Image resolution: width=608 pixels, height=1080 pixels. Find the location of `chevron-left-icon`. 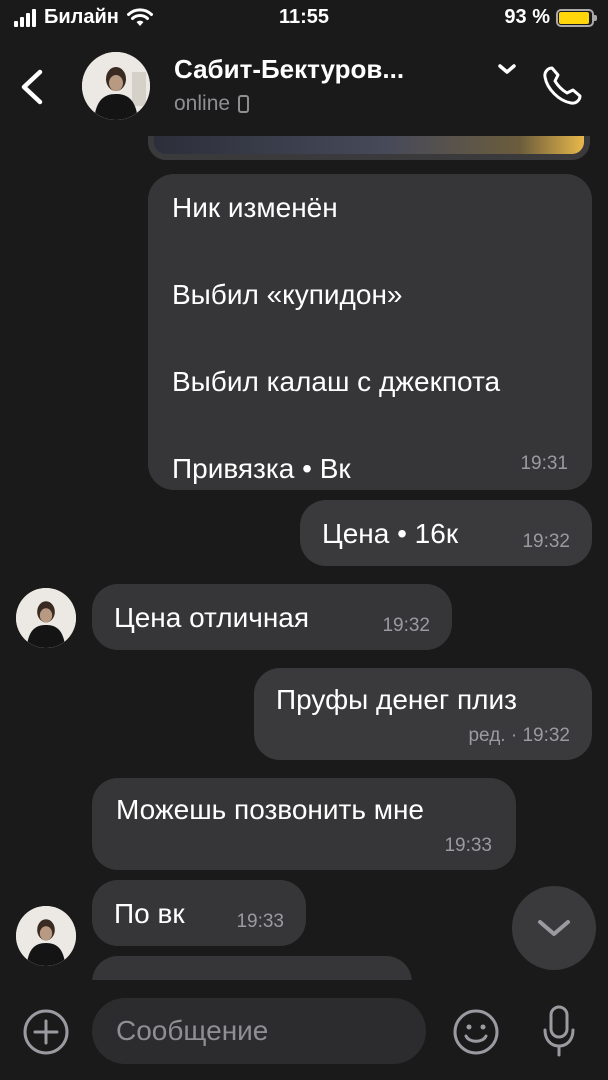

chevron-left-icon is located at coordinates (34, 87).